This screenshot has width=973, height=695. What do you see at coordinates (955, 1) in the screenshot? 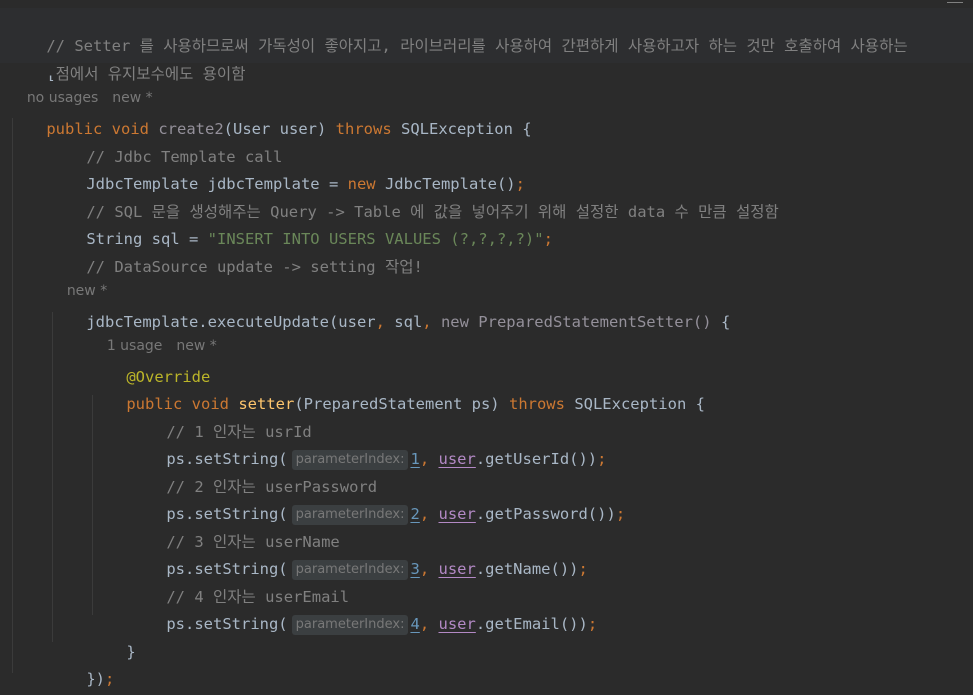
I see `editor-corner-icon` at bounding box center [955, 1].